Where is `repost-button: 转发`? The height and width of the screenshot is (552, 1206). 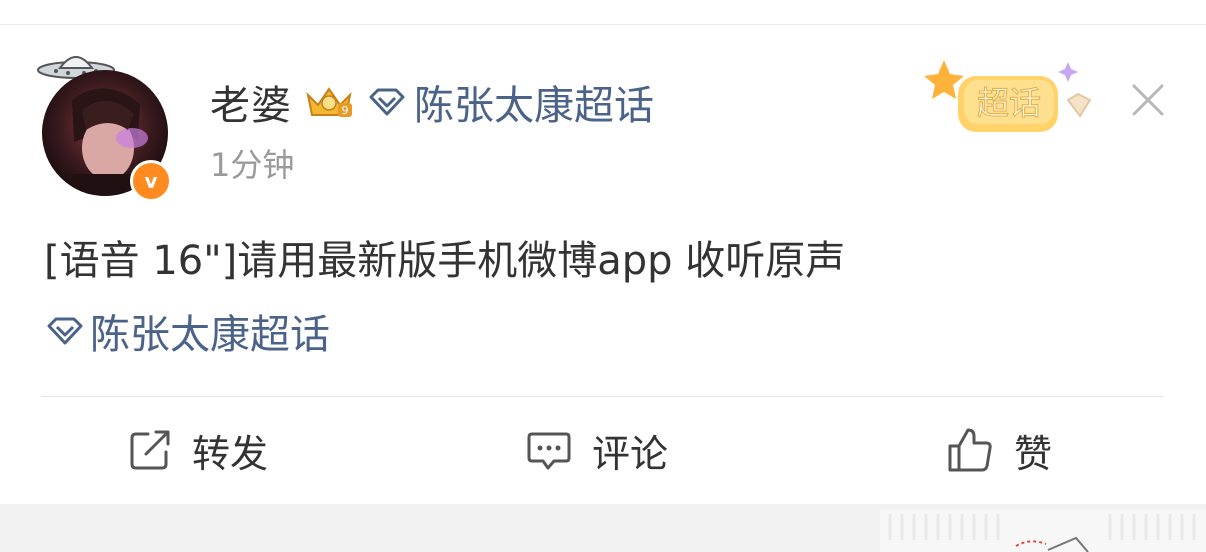
repost-button: 转发 is located at coordinates (198, 450).